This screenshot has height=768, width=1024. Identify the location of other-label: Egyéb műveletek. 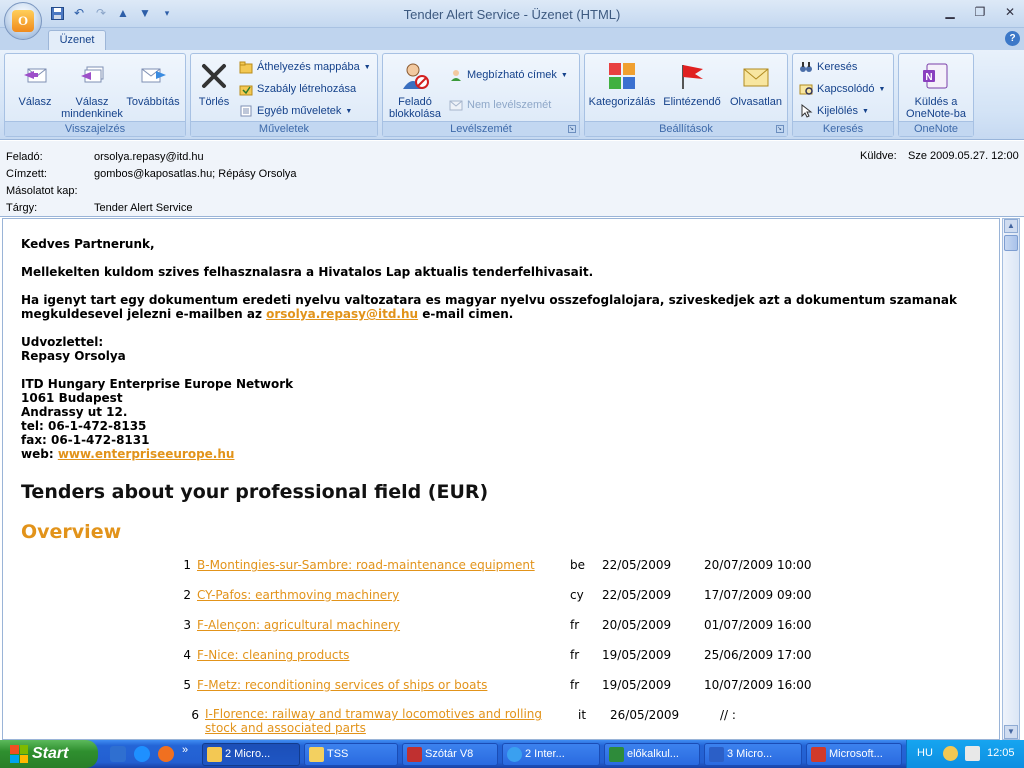
(299, 111).